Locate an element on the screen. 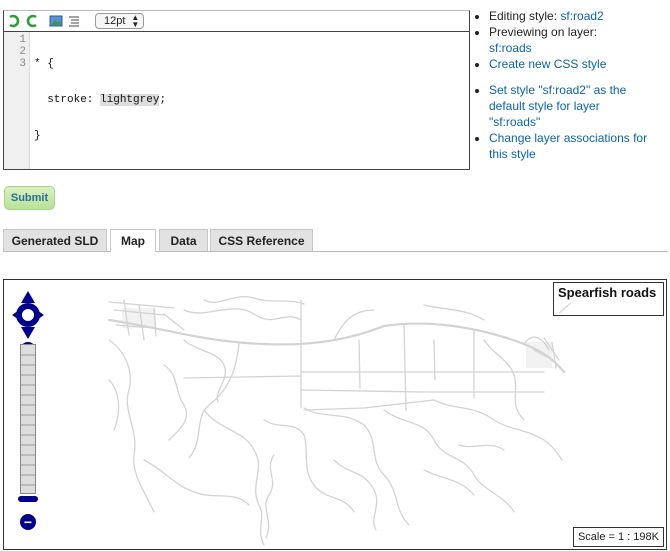  create-style-item: Create new CSS style is located at coordinates (570, 64).